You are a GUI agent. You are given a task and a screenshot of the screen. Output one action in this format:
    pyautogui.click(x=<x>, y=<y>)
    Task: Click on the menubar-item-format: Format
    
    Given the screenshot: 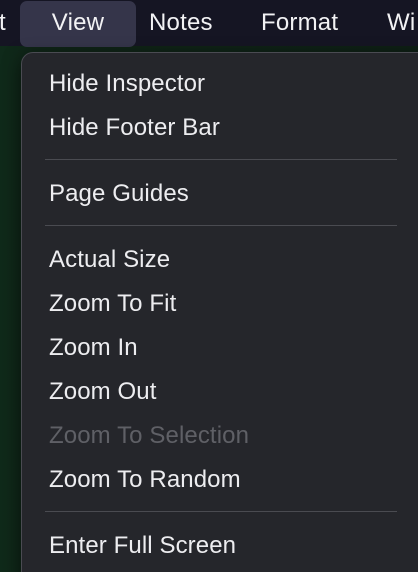 What is the action you would take?
    pyautogui.click(x=299, y=23)
    